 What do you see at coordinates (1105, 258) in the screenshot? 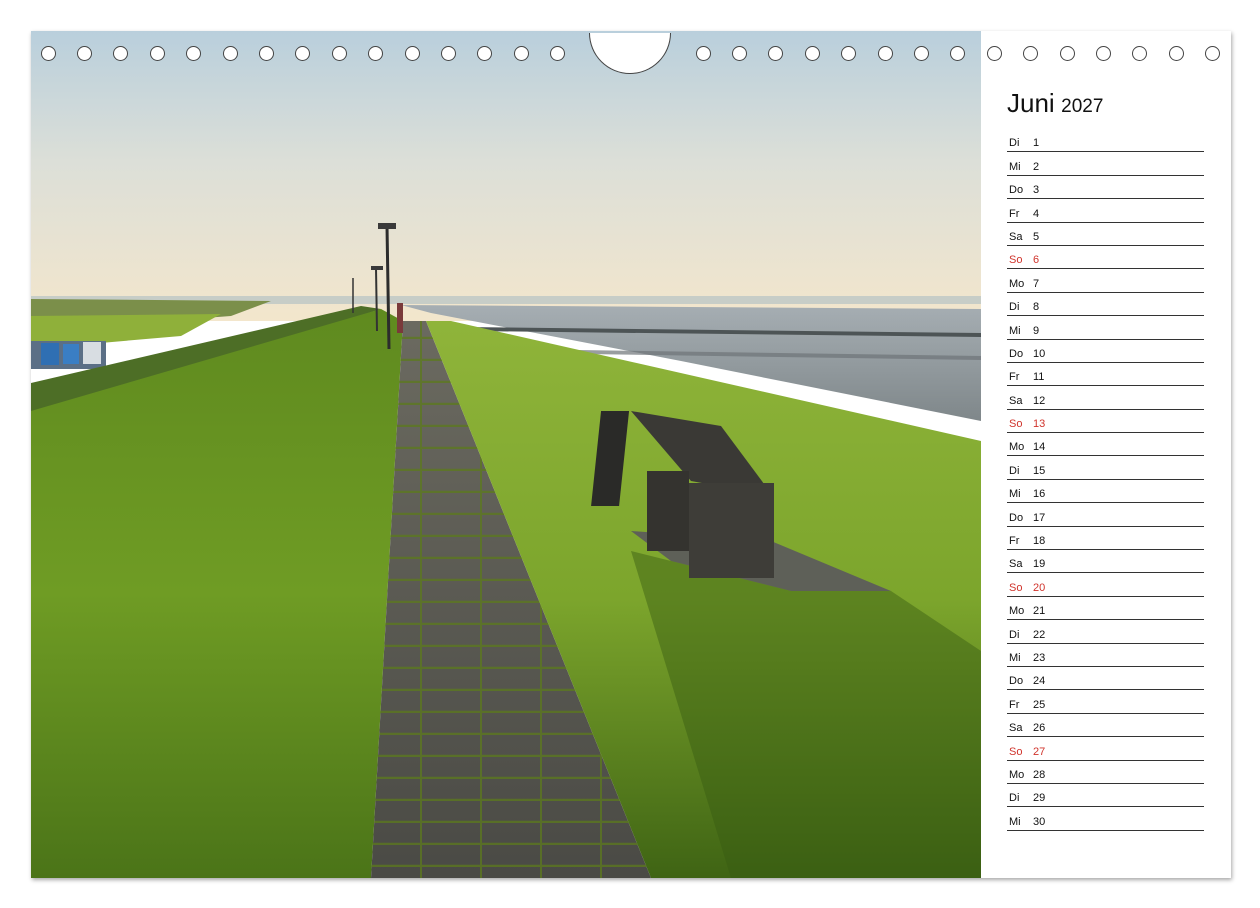
I see `day-row: So 6` at bounding box center [1105, 258].